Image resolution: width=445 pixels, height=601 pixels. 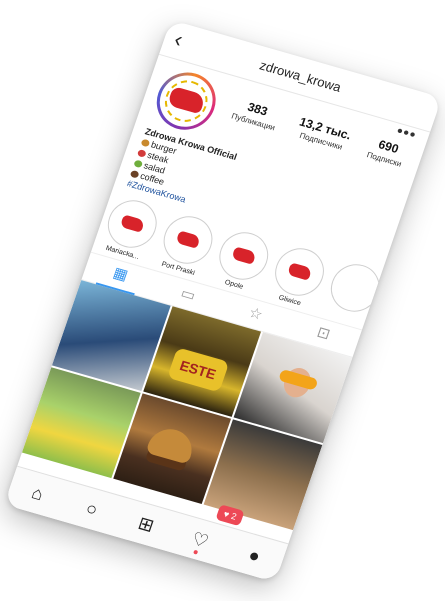 I want to click on burger-shape, so click(x=170, y=444).